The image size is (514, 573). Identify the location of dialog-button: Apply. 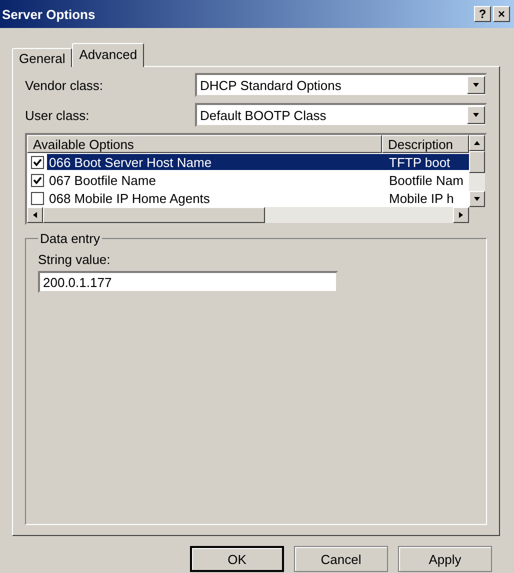
(445, 559).